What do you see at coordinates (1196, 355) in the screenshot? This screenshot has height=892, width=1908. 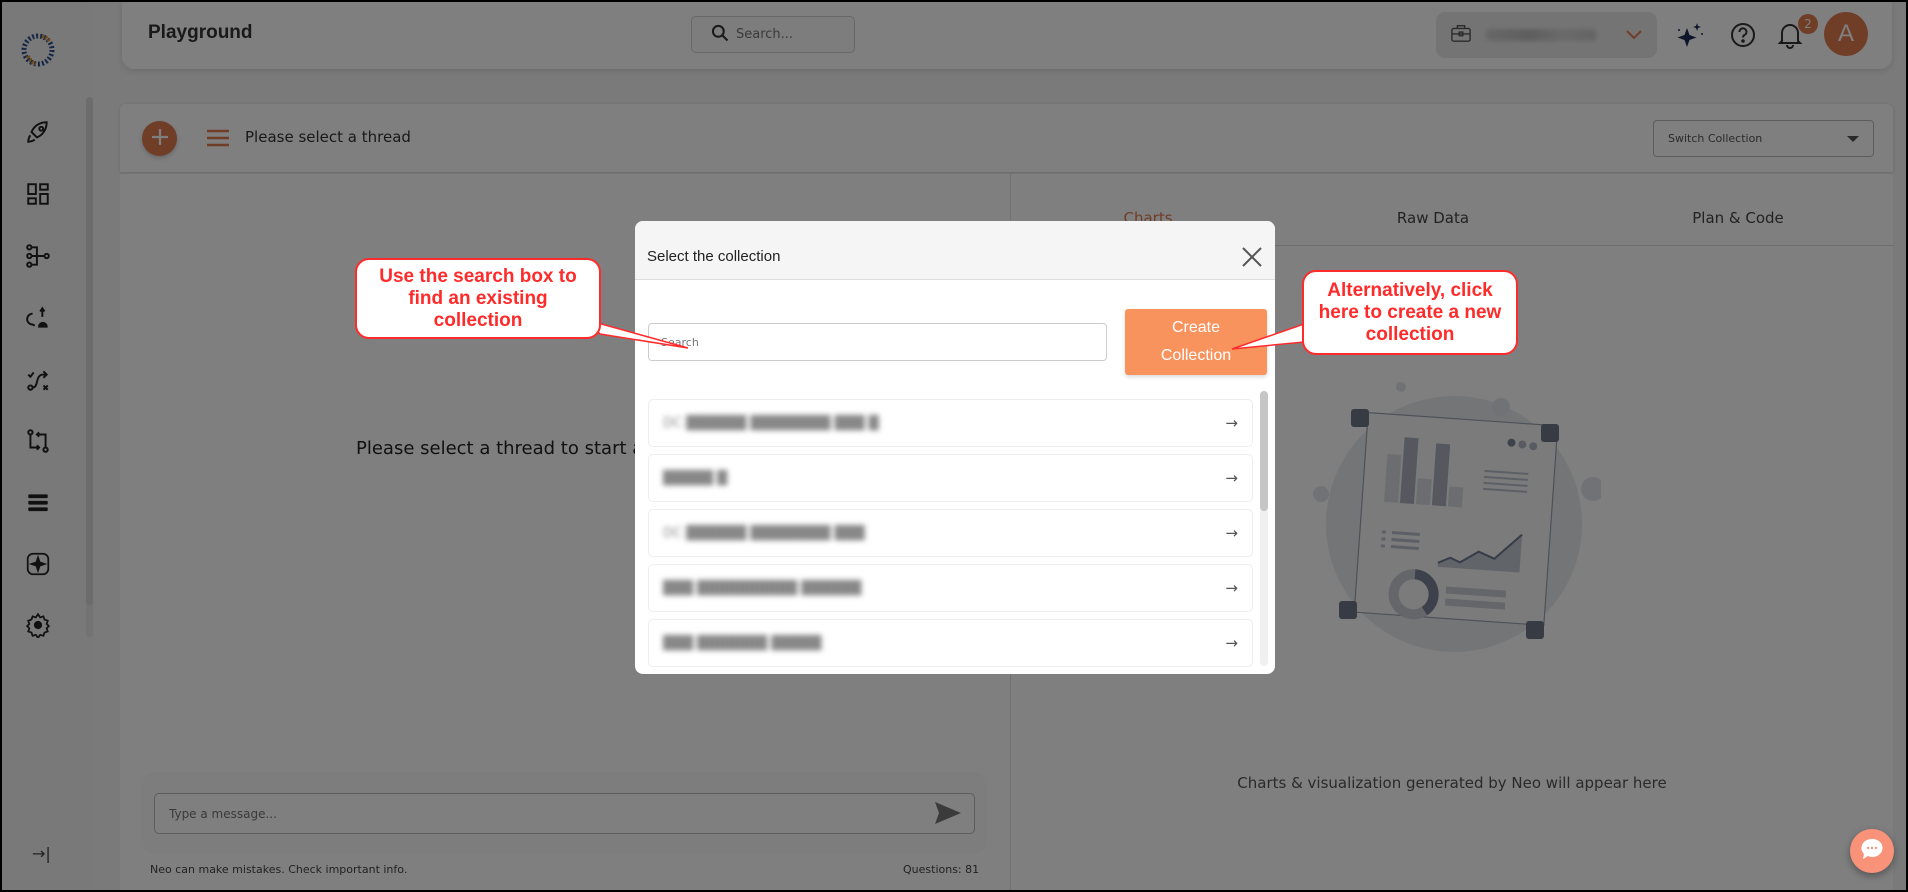 I see `create-collection-label-line2: Collection` at bounding box center [1196, 355].